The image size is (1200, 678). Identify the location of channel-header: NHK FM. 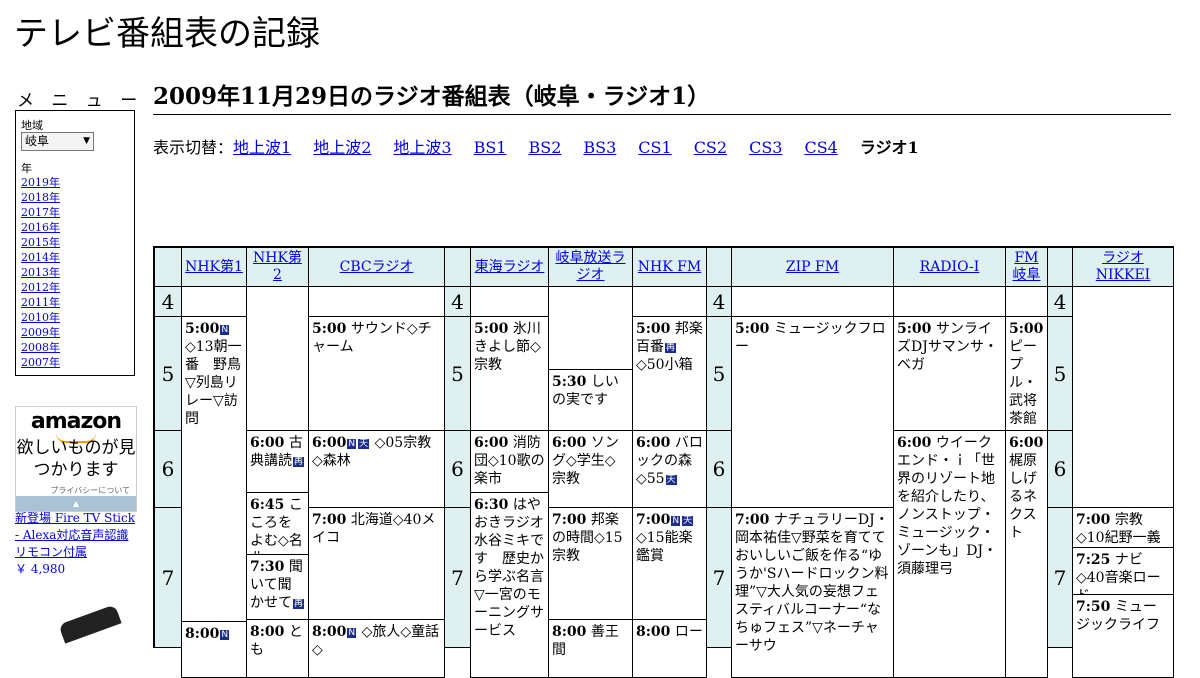
(669, 267).